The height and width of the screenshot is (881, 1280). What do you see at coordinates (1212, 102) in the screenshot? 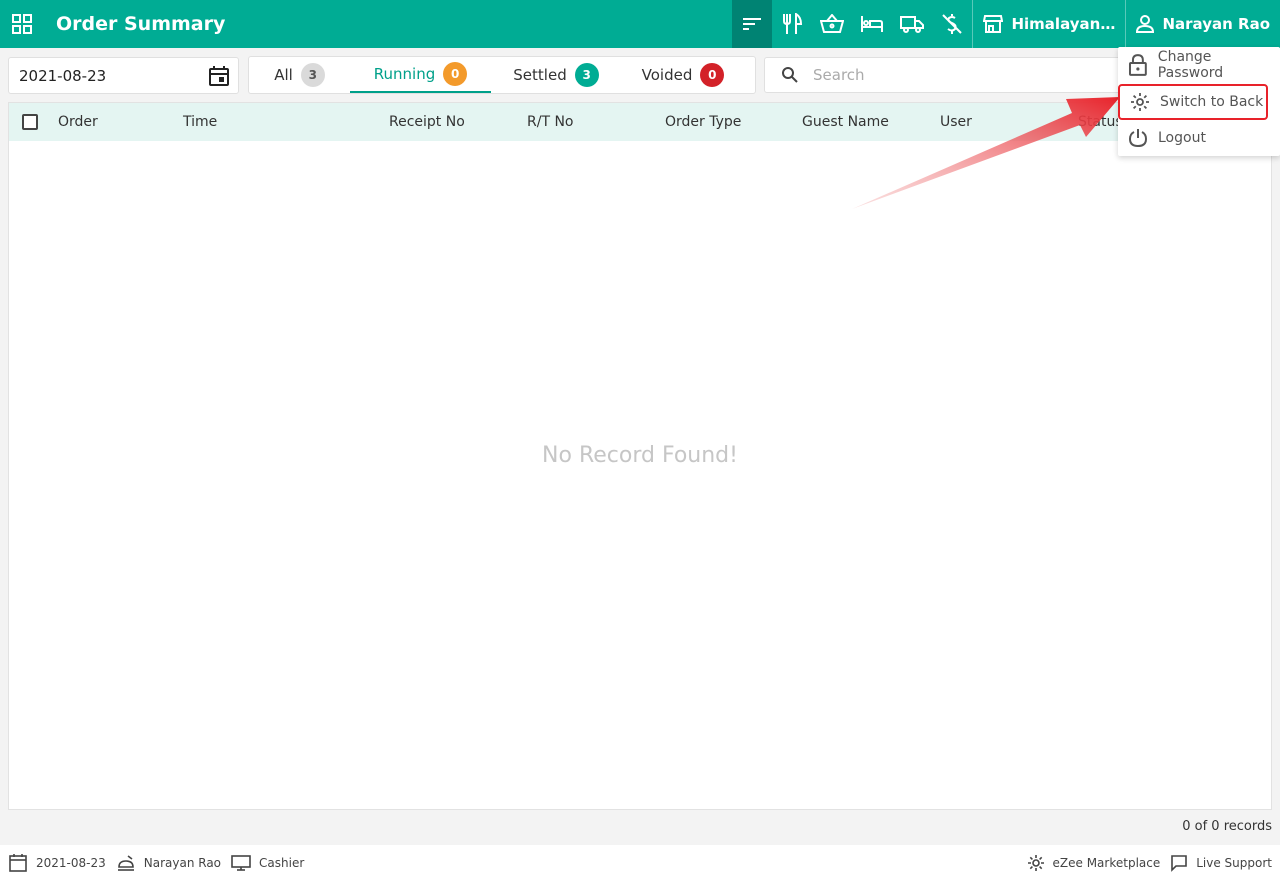
I see `menu-item-label: Switch to Back` at bounding box center [1212, 102].